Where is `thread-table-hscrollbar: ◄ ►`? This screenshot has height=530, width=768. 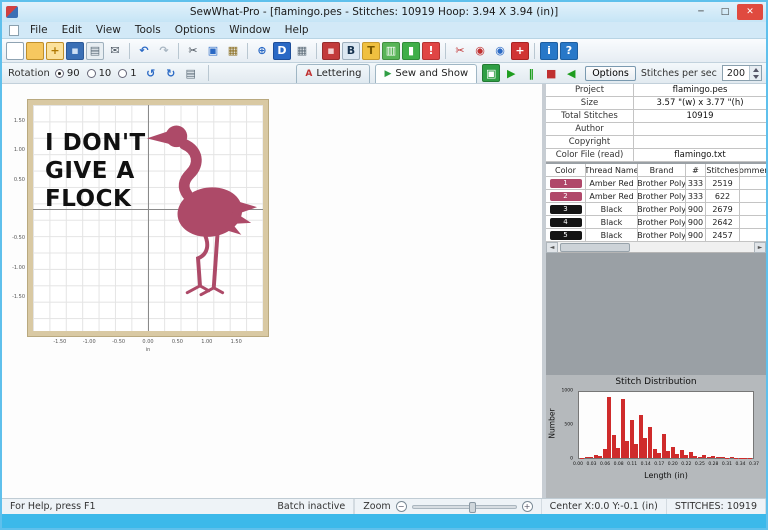 thread-table-hscrollbar: ◄ ► is located at coordinates (656, 247).